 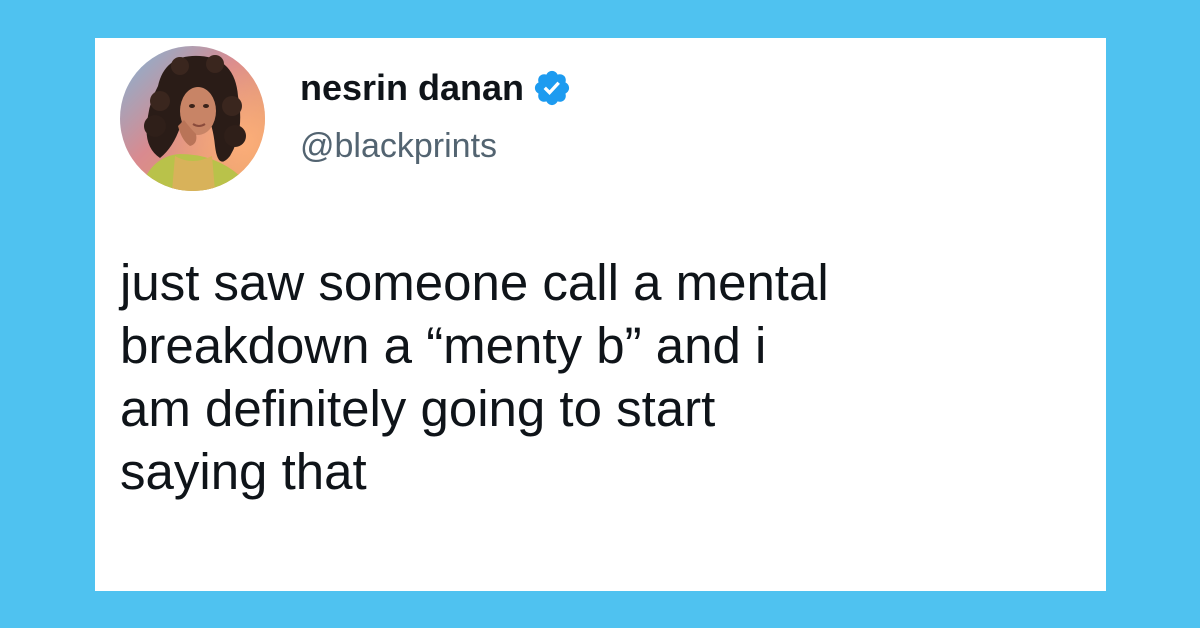 I want to click on author-name-row: nesrin danan, so click(x=436, y=88).